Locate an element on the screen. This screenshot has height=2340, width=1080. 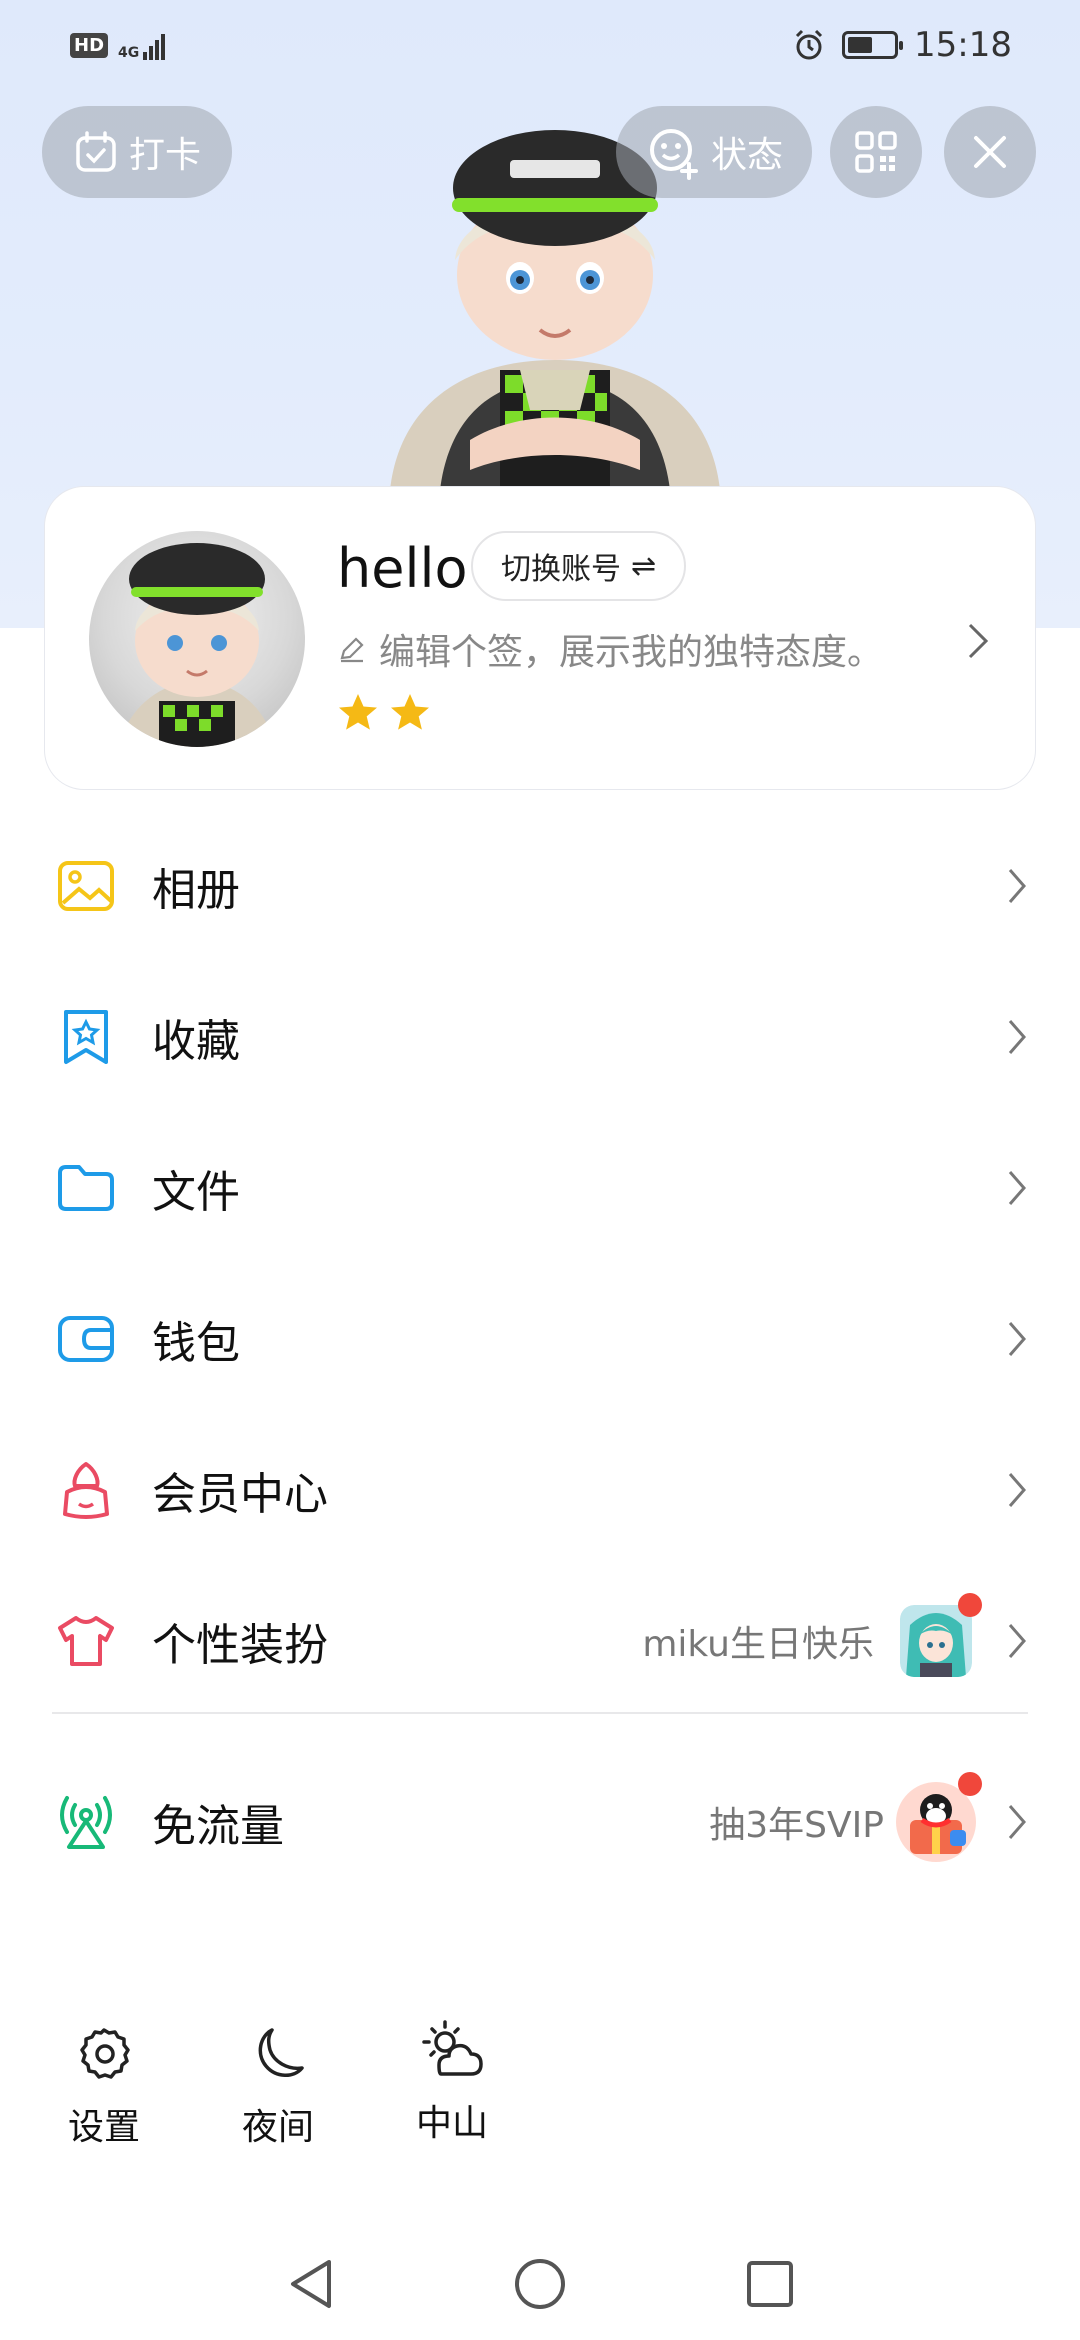
status-button: 状态 is located at coordinates (714, 152).